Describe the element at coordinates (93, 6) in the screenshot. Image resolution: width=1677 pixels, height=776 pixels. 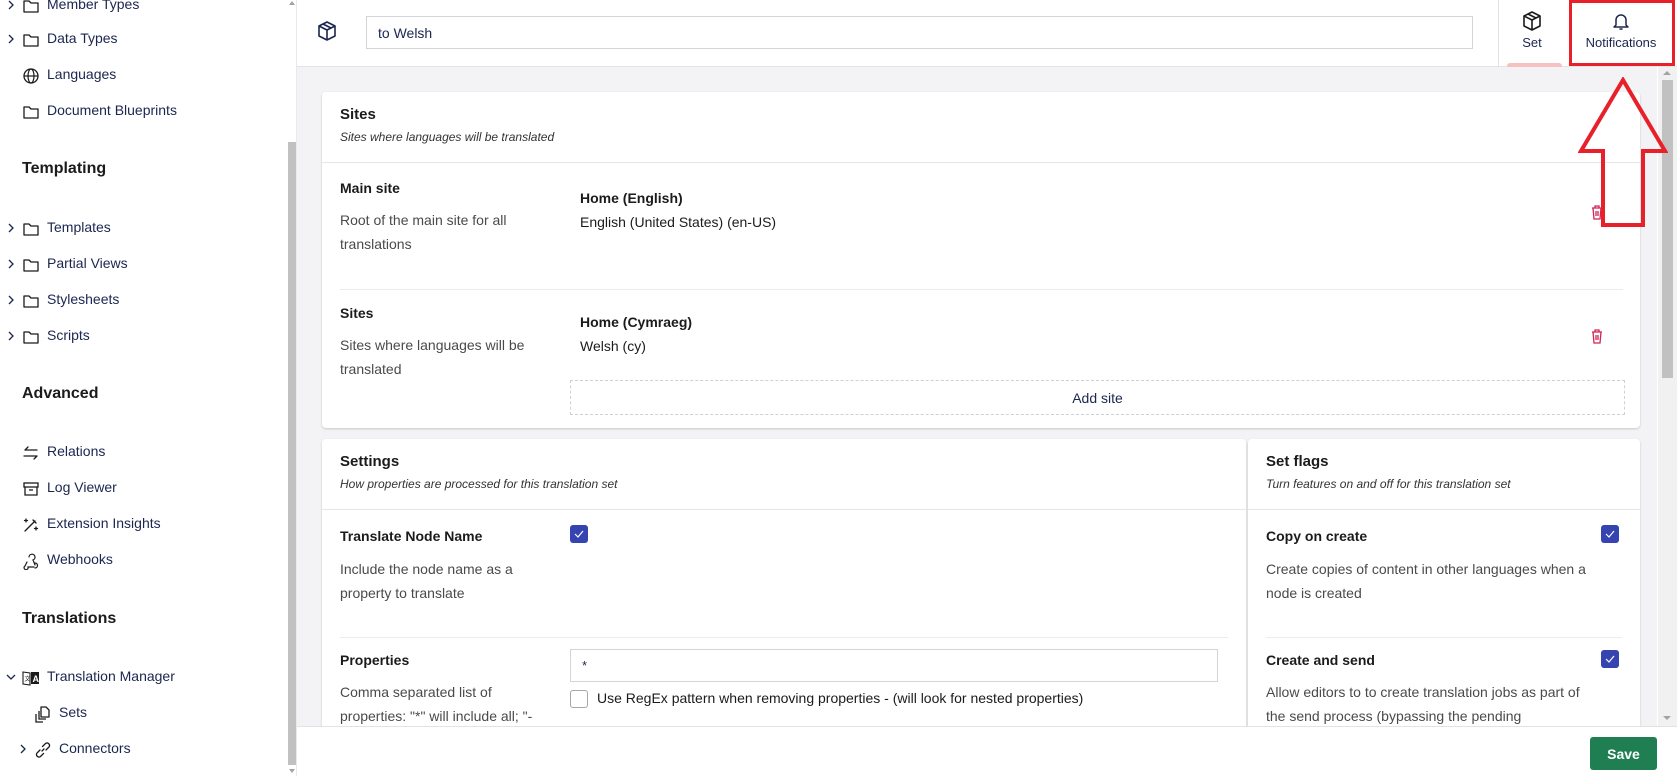
I see `sidebar-item-label: Member Types` at that location.